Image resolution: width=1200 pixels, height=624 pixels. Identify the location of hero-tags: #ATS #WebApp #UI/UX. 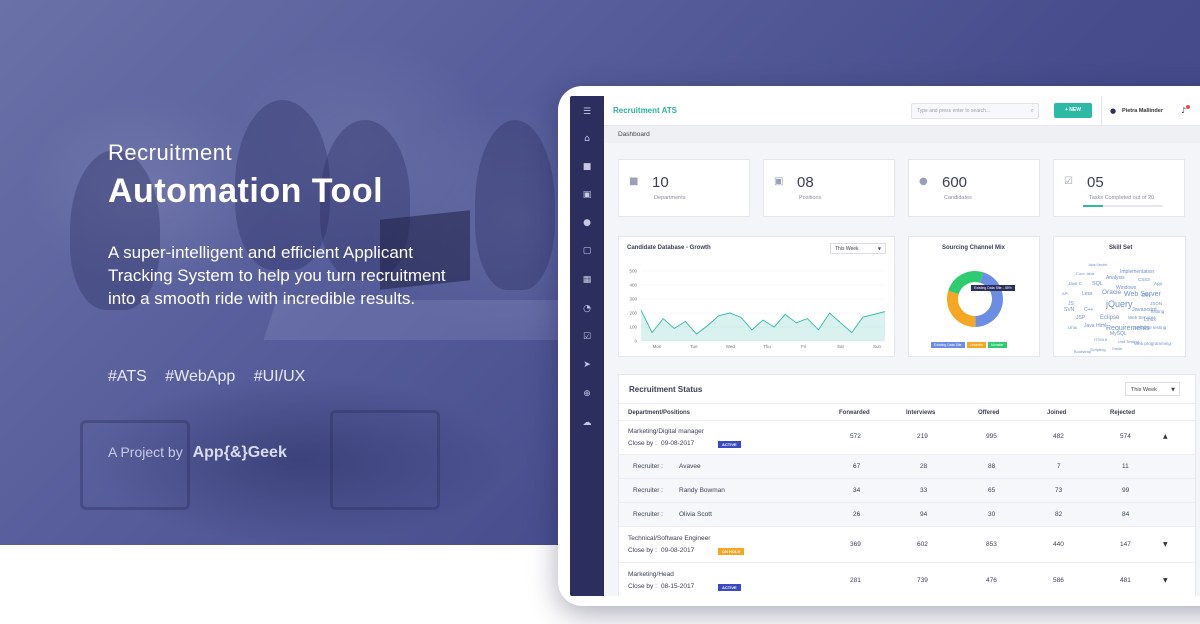
(213, 377).